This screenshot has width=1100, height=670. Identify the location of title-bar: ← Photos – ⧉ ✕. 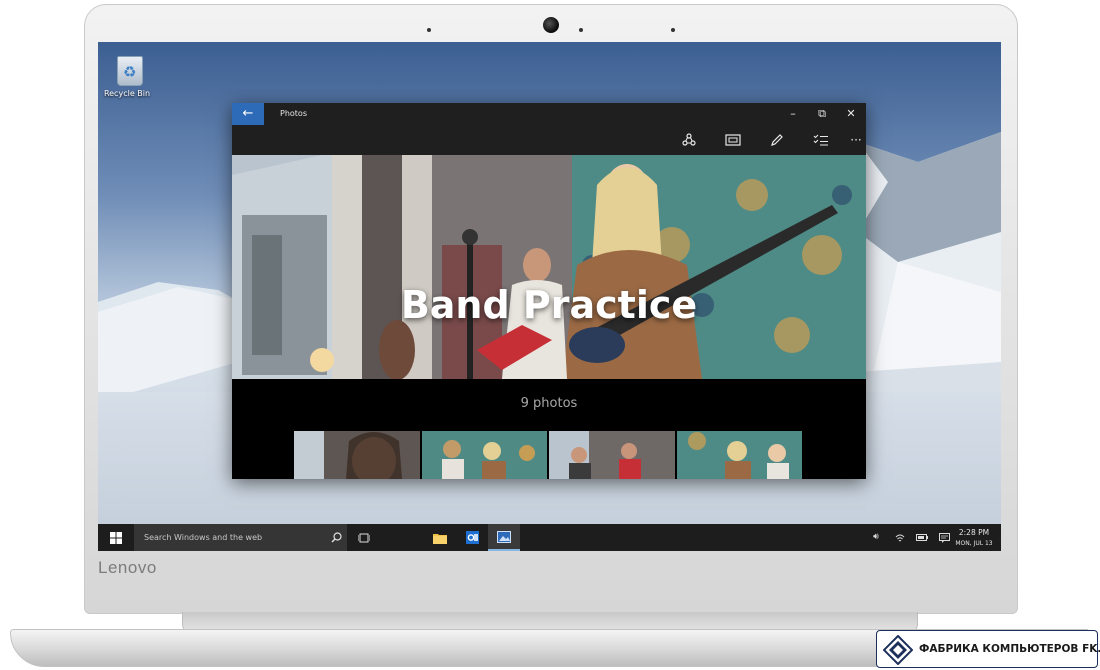
(549, 114).